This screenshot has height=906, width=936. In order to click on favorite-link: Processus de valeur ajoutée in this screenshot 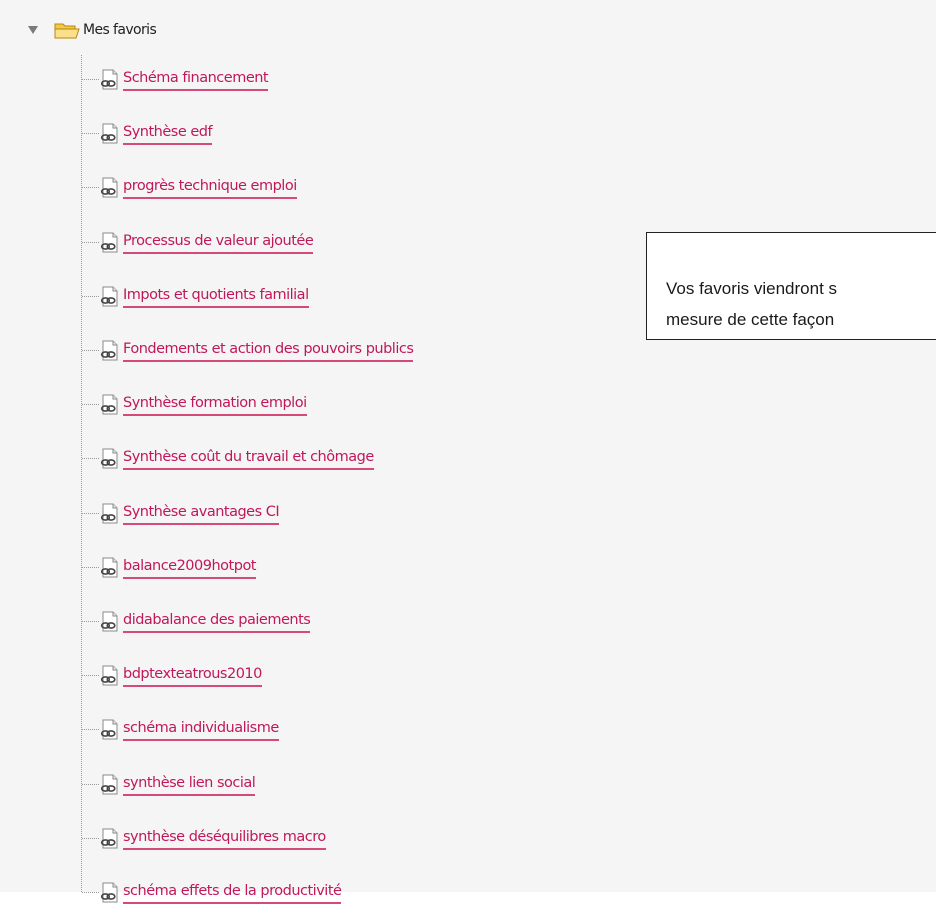, I will do `click(218, 243)`.